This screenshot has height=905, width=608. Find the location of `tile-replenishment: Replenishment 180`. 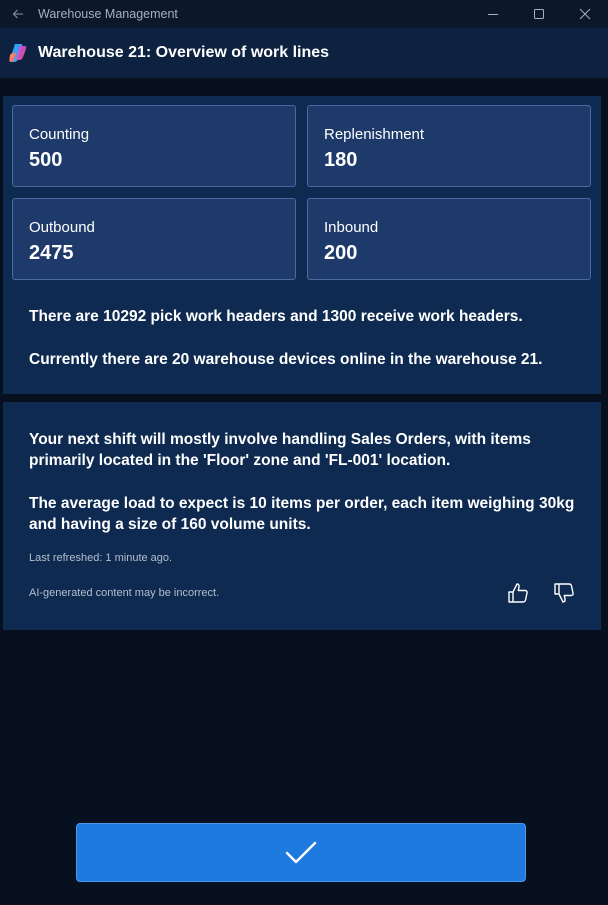

tile-replenishment: Replenishment 180 is located at coordinates (449, 146).